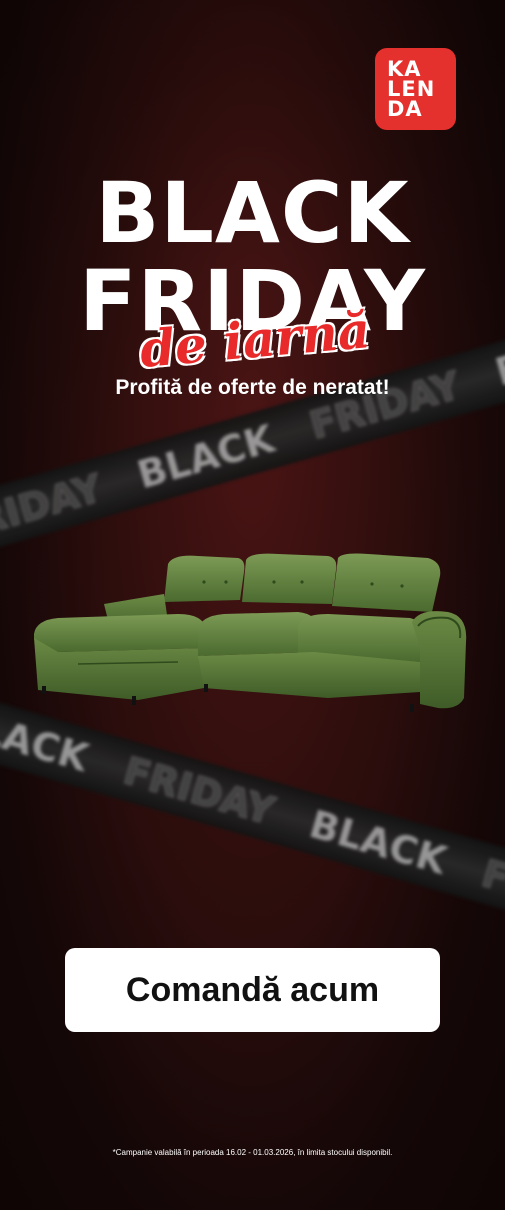 The image size is (505, 1210). Describe the element at coordinates (405, 109) in the screenshot. I see `logo-line-3: DA` at that location.